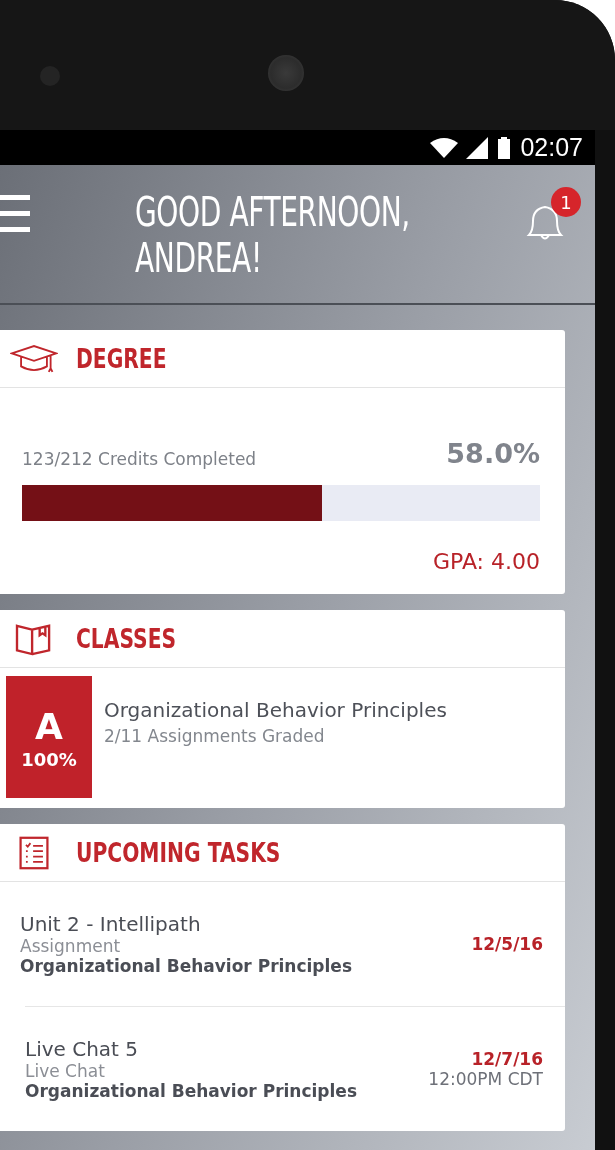 The height and width of the screenshot is (1150, 615). Describe the element at coordinates (273, 235) in the screenshot. I see `greeting-title: GOOD AFTERNOON, ANDREA!` at that location.